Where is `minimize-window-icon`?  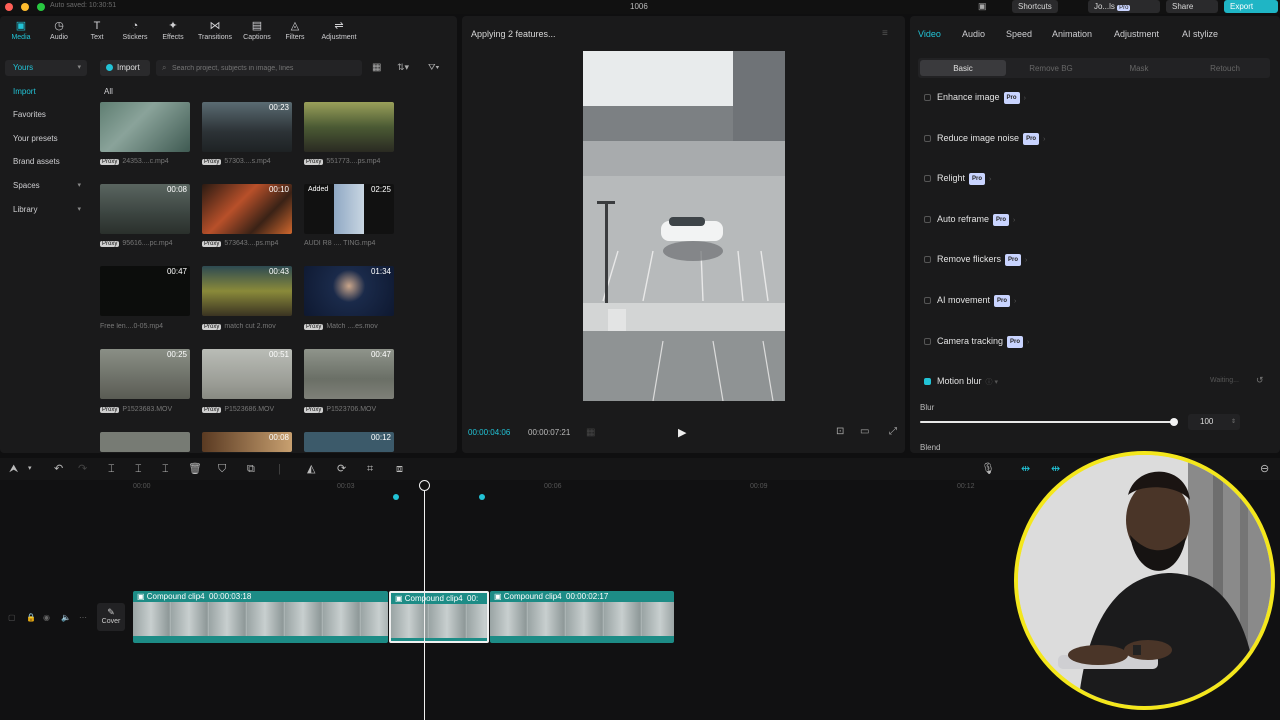
minimize-window-icon is located at coordinates (25, 7).